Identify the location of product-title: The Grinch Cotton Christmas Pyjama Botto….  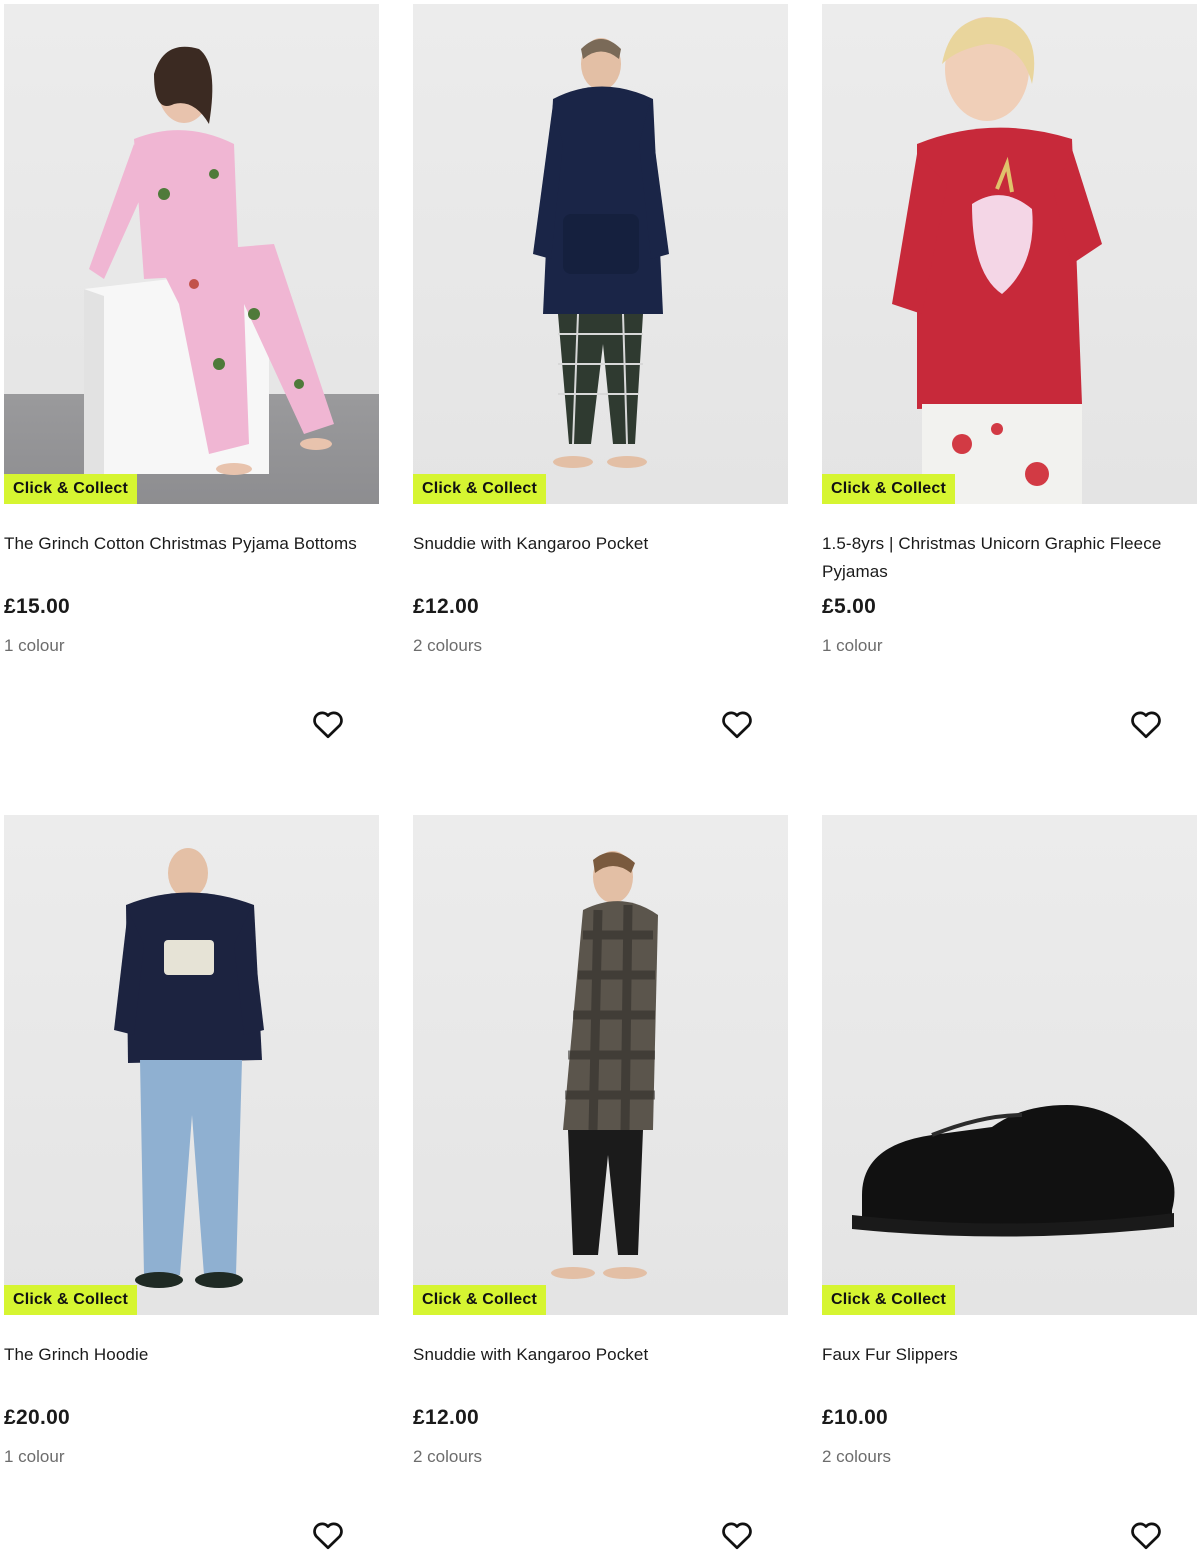
(191, 558).